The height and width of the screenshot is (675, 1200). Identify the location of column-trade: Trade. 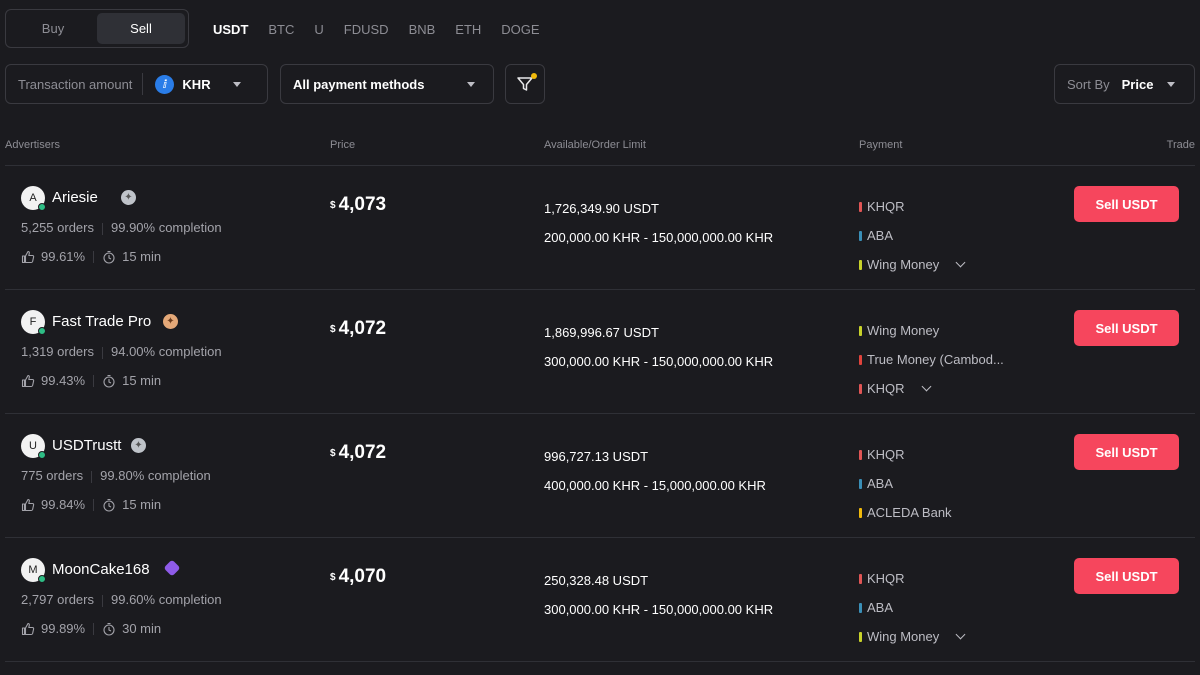
(1180, 145).